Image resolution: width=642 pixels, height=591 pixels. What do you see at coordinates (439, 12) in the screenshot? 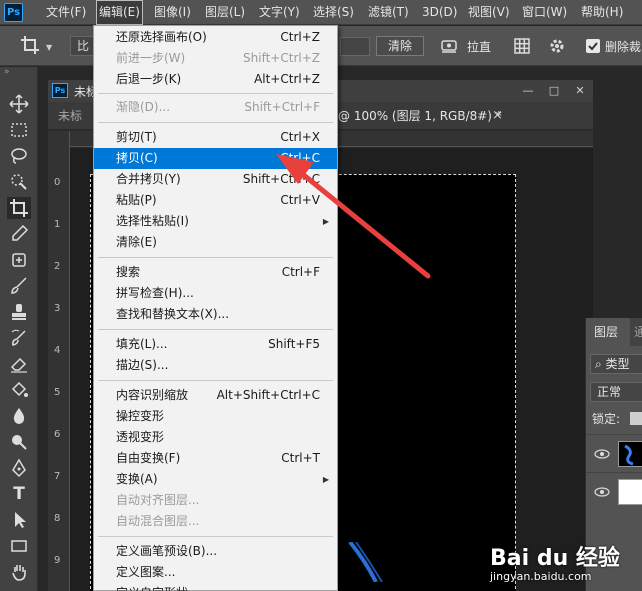
I see `menu-3d: 3D(D)` at bounding box center [439, 12].